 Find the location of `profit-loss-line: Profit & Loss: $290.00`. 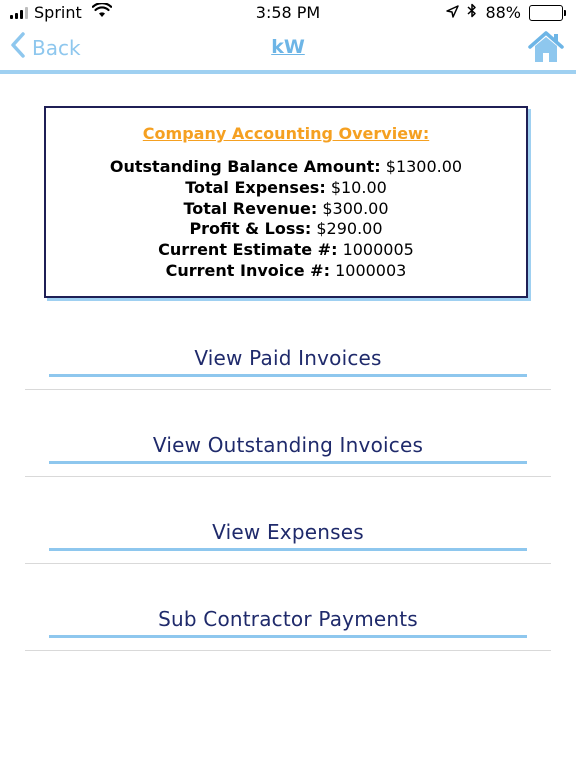

profit-loss-line: Profit & Loss: $290.00 is located at coordinates (286, 229).